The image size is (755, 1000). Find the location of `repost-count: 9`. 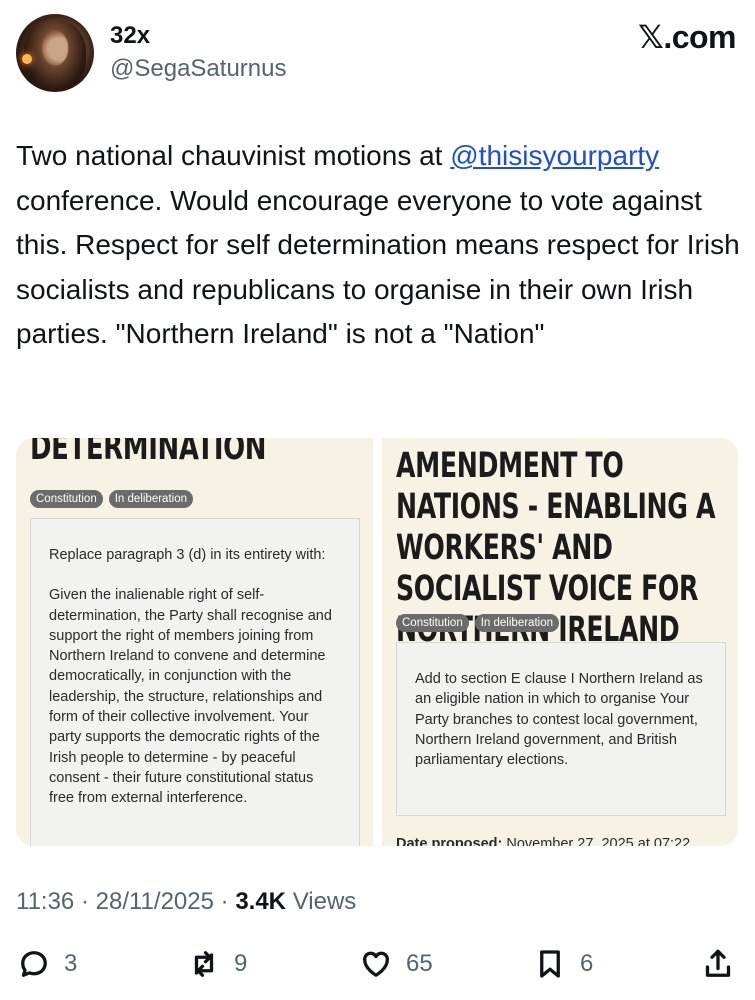

repost-count: 9 is located at coordinates (241, 963).